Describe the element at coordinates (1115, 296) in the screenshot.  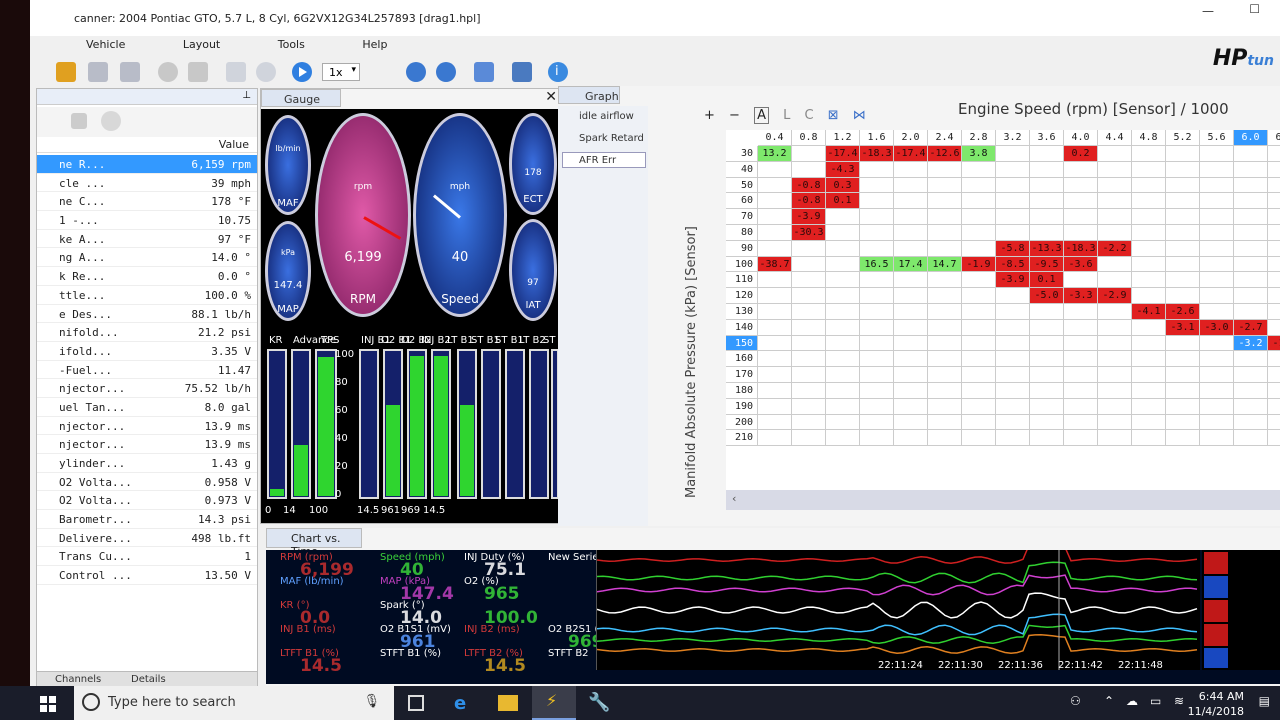
I see `grid-cell: -2.9` at that location.